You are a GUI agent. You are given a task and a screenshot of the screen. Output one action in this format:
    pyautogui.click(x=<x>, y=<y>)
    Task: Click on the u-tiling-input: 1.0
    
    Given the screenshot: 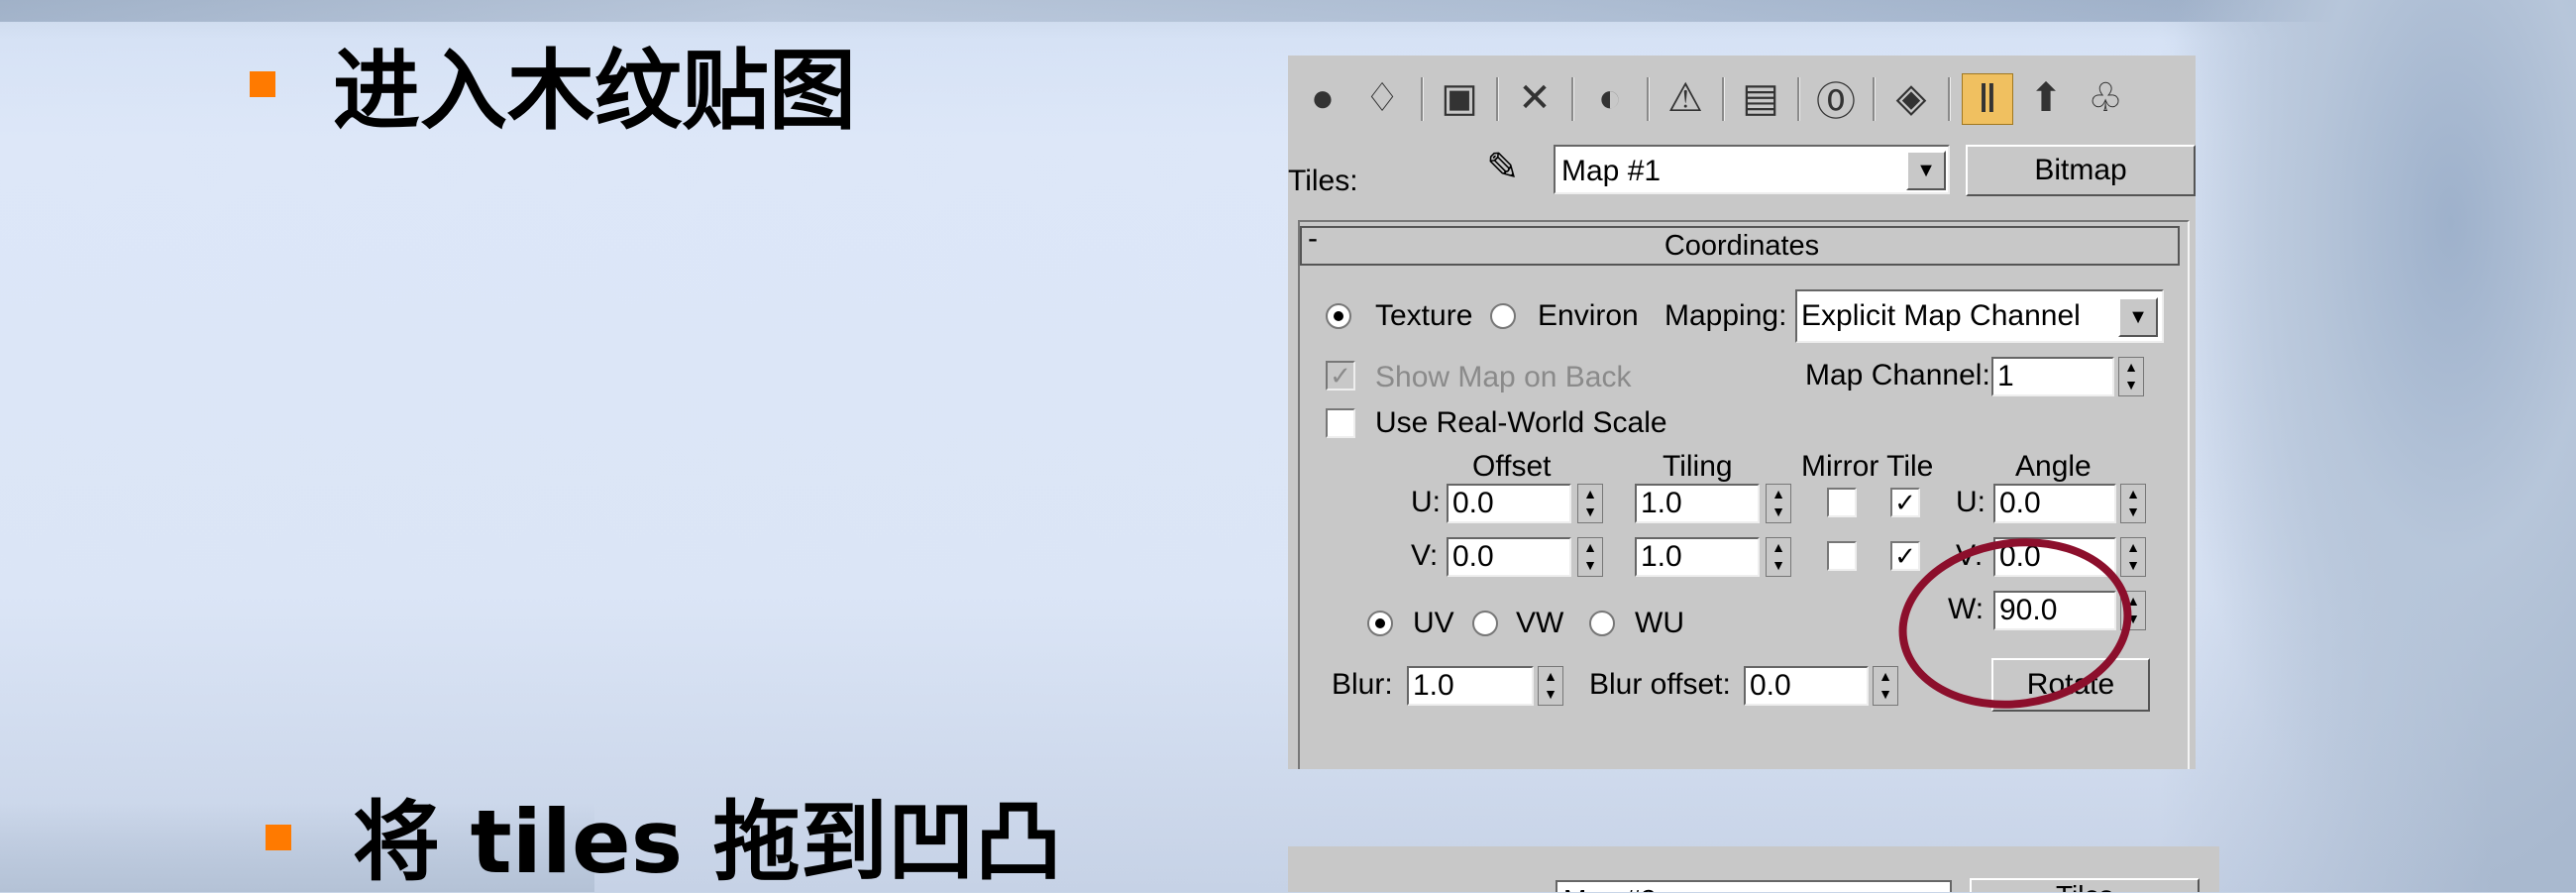 What is the action you would take?
    pyautogui.click(x=1697, y=503)
    